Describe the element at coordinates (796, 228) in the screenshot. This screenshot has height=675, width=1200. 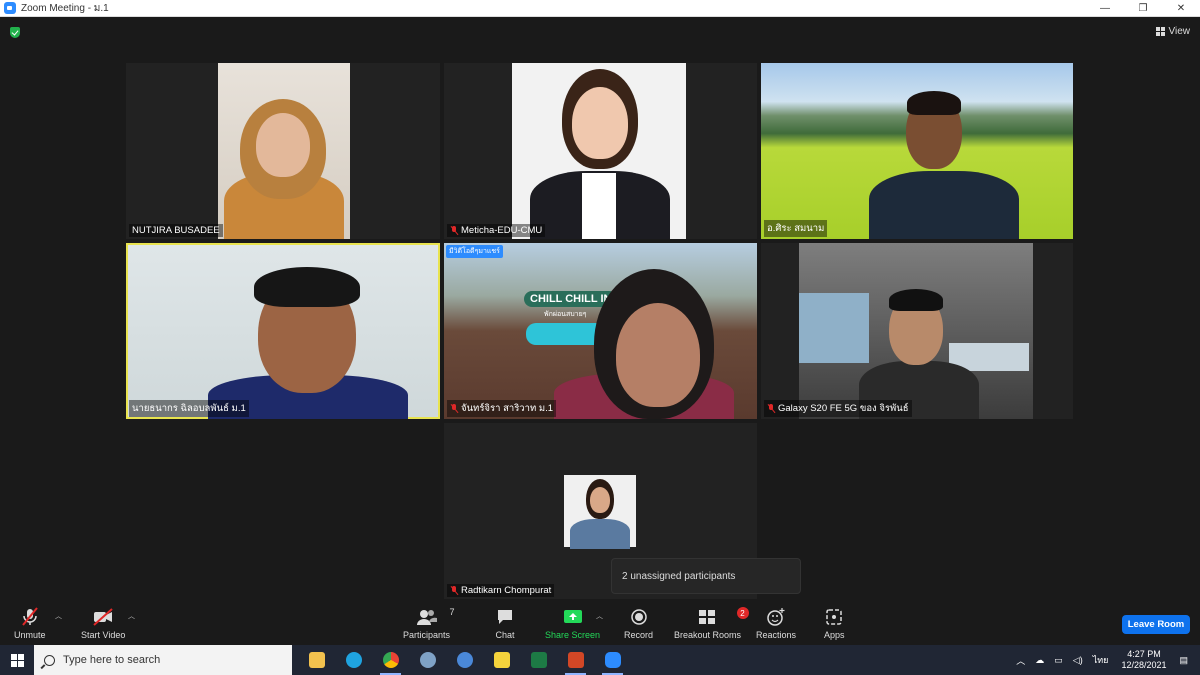
I see `participant-name: อ.ศิระ สมนาม` at that location.